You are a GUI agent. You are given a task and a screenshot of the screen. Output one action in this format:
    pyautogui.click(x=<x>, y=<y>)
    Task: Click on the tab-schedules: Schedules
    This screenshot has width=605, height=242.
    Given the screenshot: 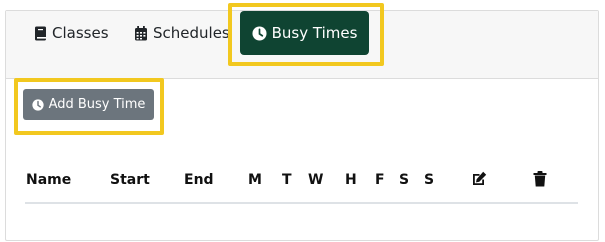 What is the action you would take?
    pyautogui.click(x=182, y=33)
    